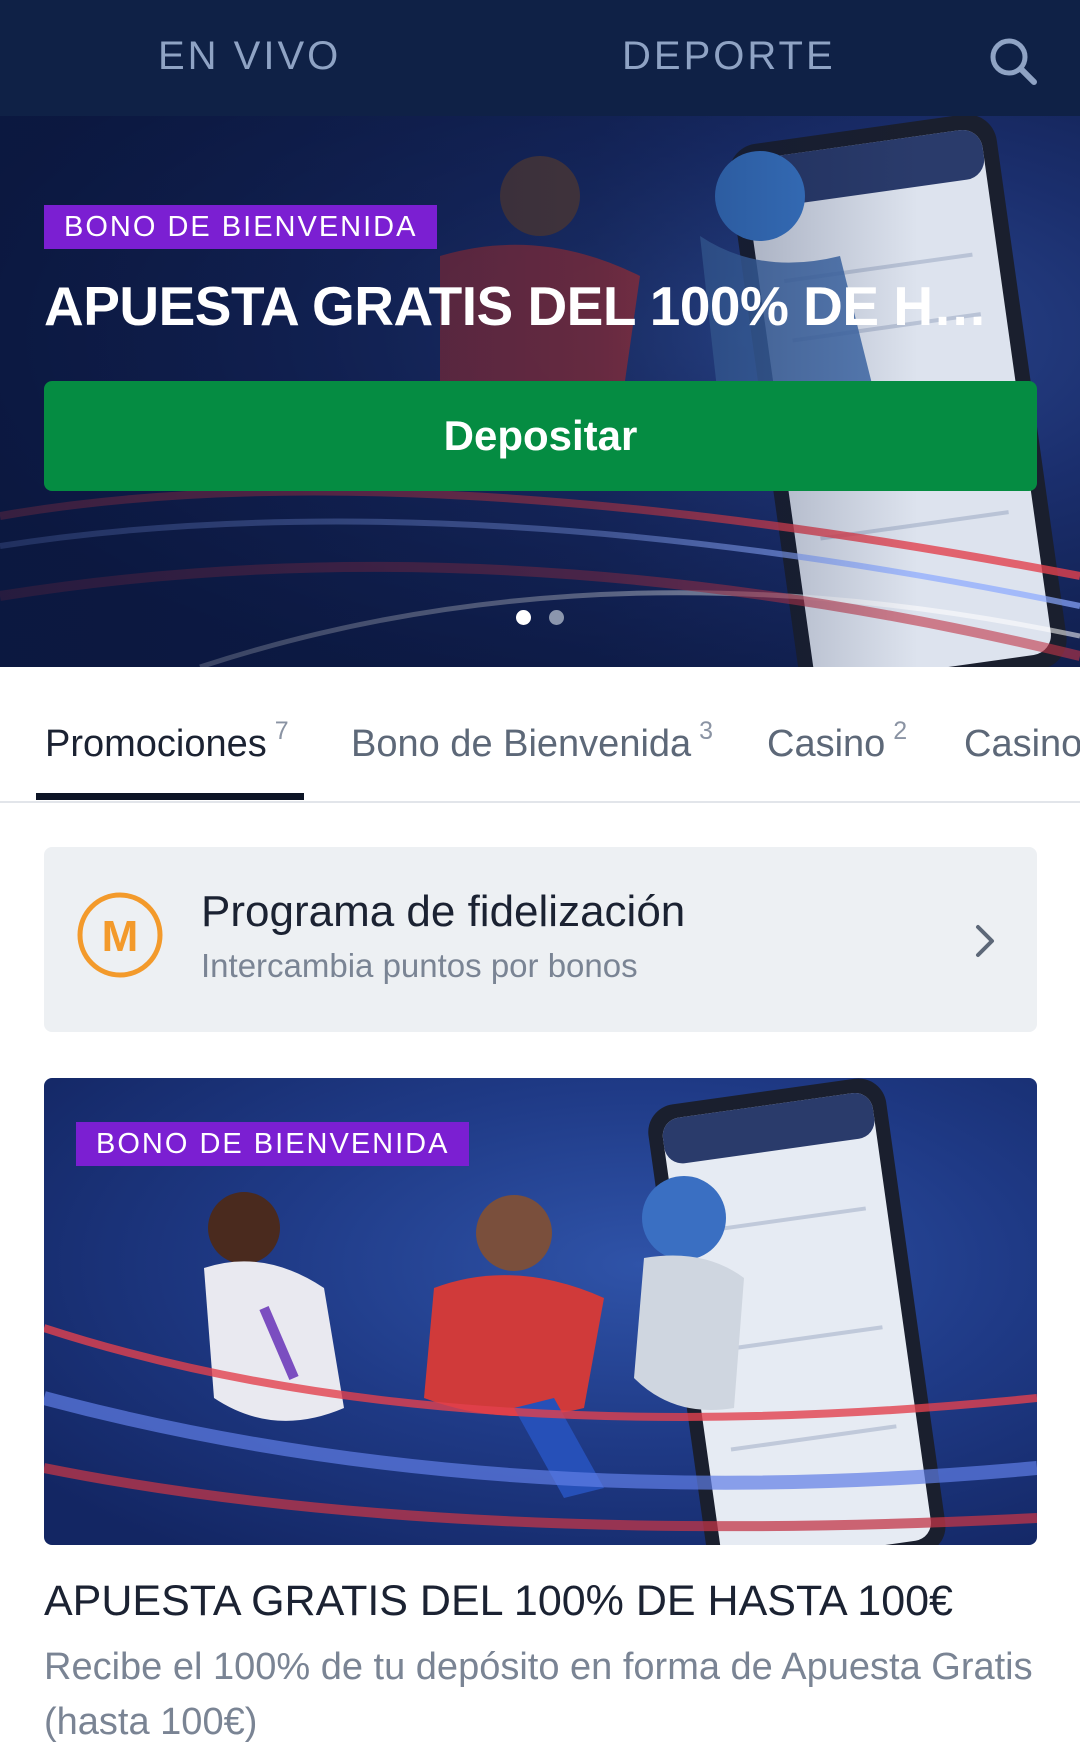 This screenshot has height=1750, width=1080. I want to click on hero-badge: BONO DE BIENVENIDA, so click(241, 227).